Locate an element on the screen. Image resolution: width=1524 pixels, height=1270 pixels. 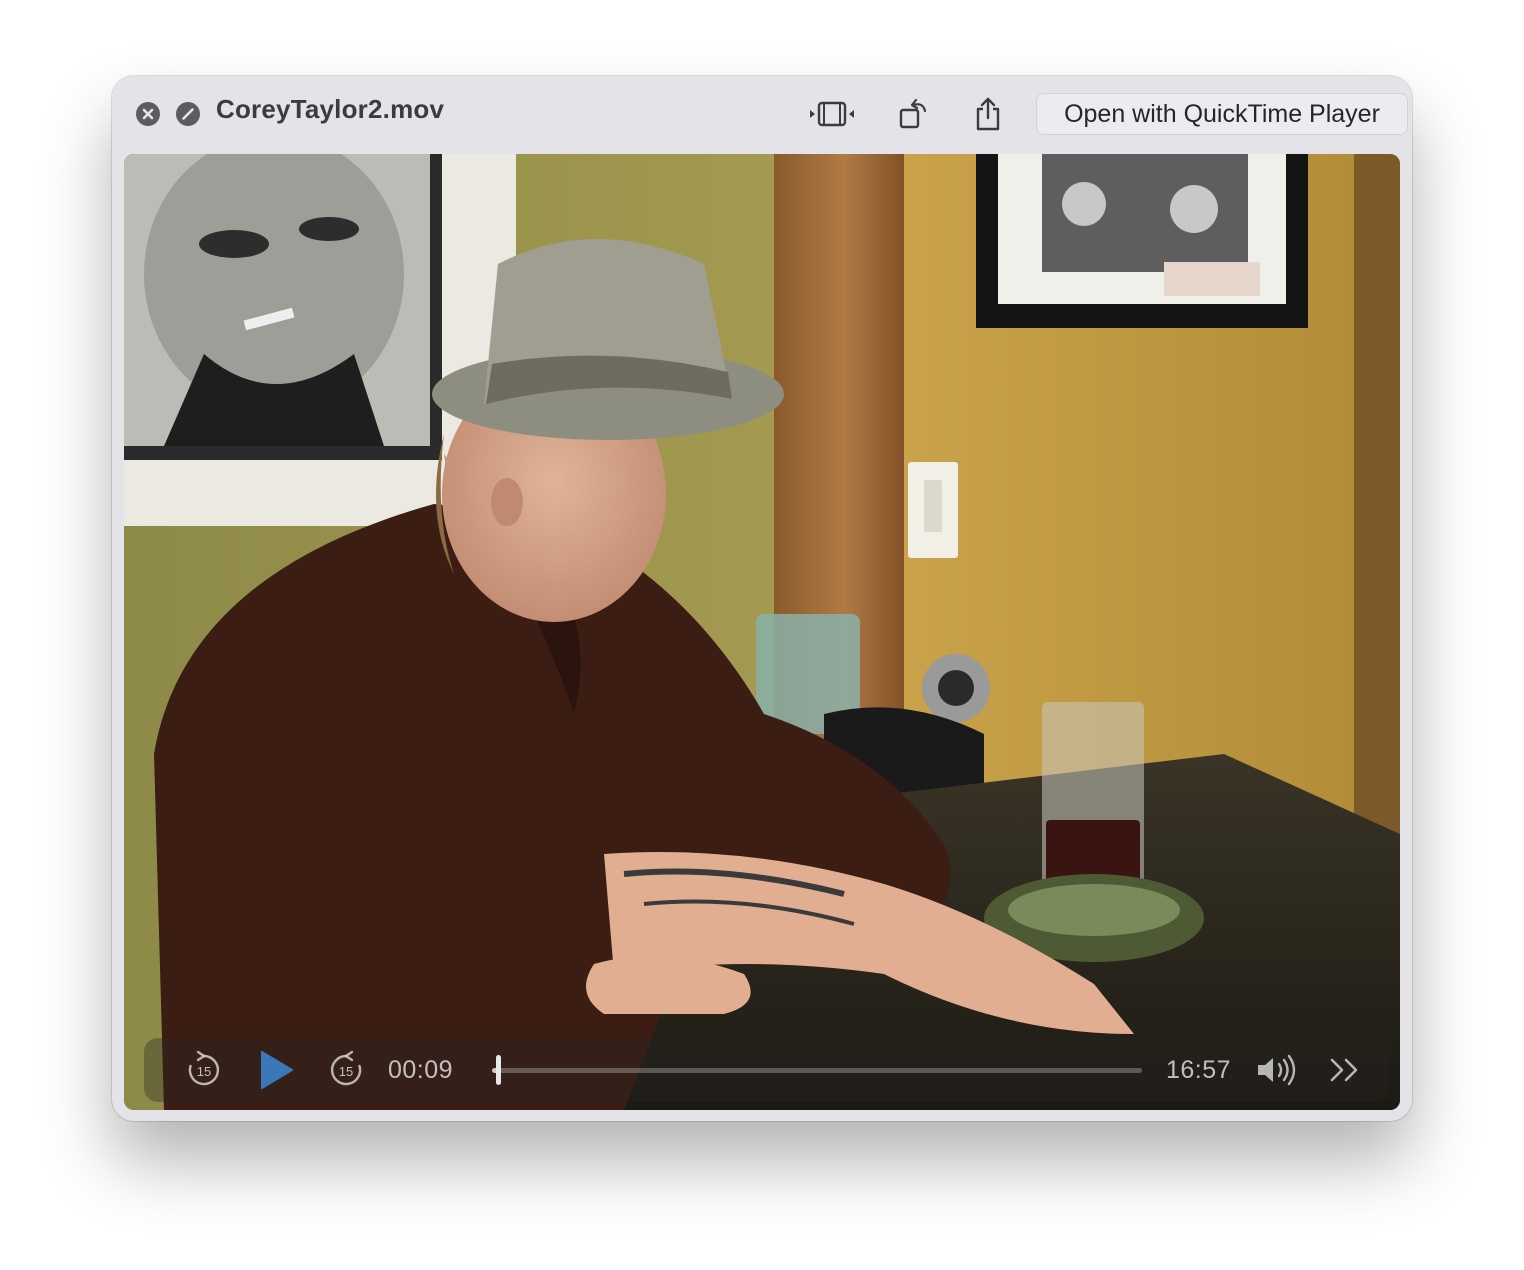
trim-icon is located at coordinates (832, 114).